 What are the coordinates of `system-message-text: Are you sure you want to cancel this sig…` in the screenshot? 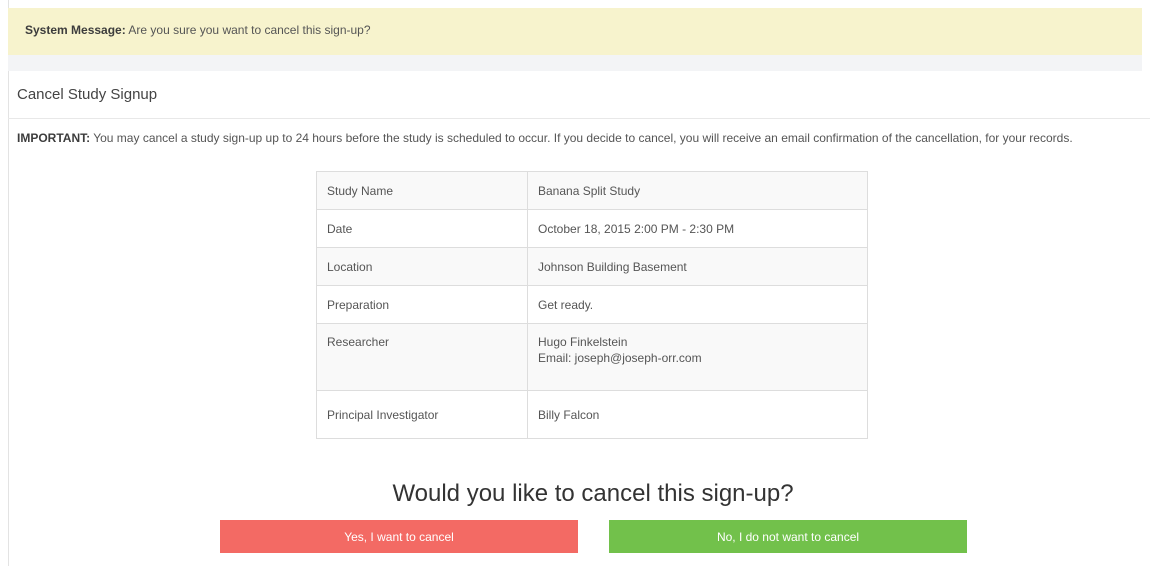 It's located at (248, 30).